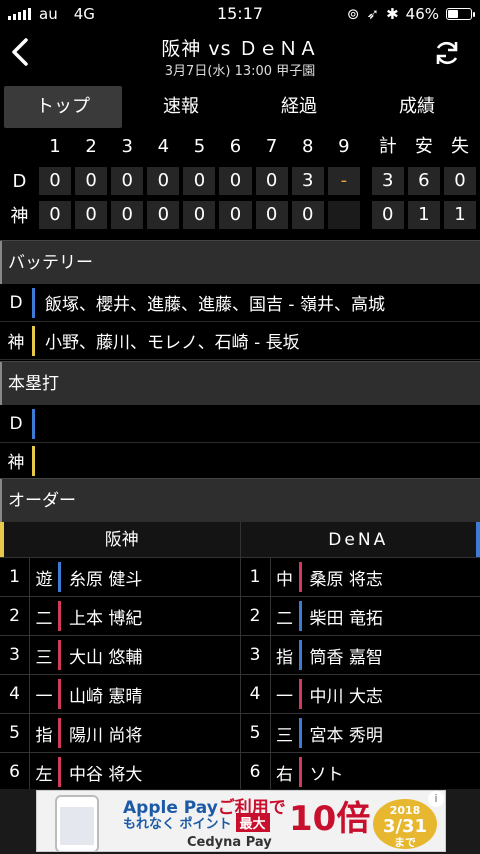 Image resolution: width=480 pixels, height=854 pixels. I want to click on tab-progress: 経過, so click(299, 107).